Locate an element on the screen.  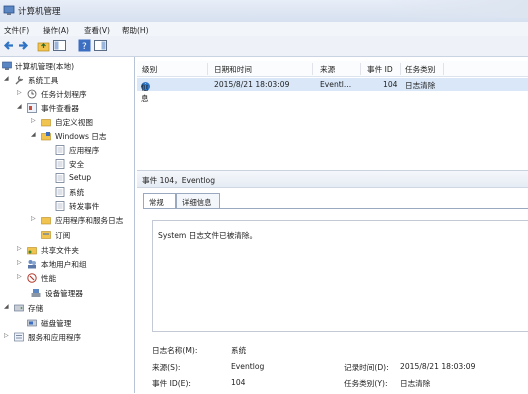
tab-details: 详细信息 is located at coordinates (198, 200).